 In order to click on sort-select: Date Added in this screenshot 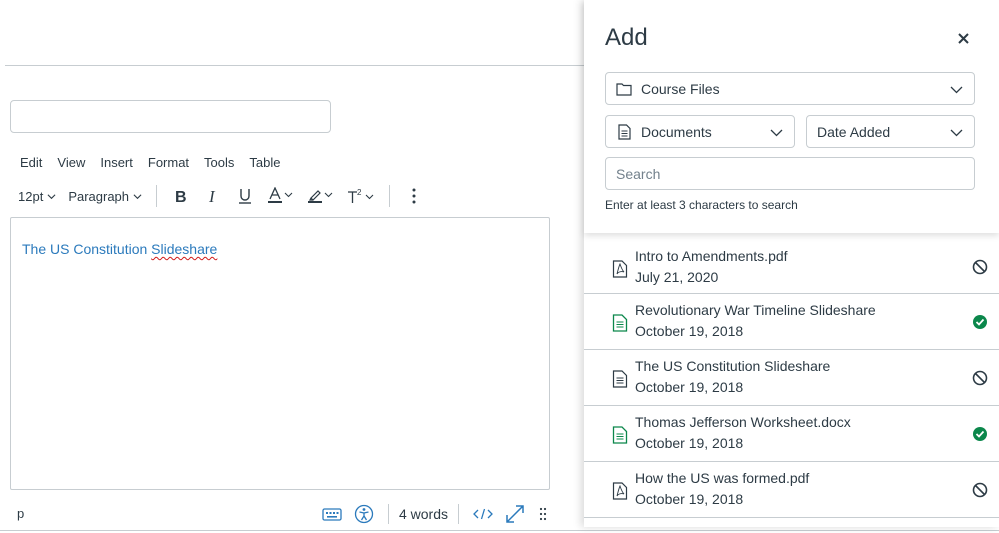, I will do `click(890, 131)`.